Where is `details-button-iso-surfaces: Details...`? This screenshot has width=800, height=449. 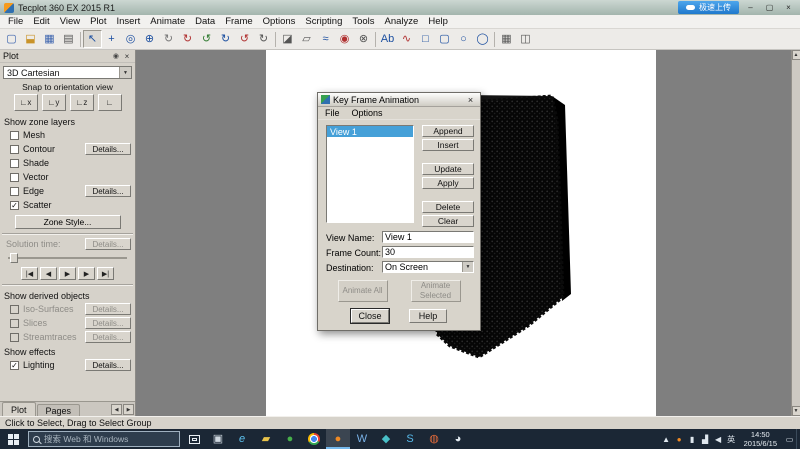
details-button-iso-surfaces: Details... is located at coordinates (108, 309).